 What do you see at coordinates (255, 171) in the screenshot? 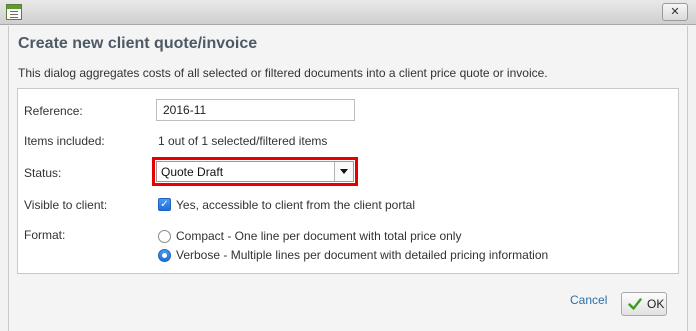
I see `status-select: Quote Draft` at bounding box center [255, 171].